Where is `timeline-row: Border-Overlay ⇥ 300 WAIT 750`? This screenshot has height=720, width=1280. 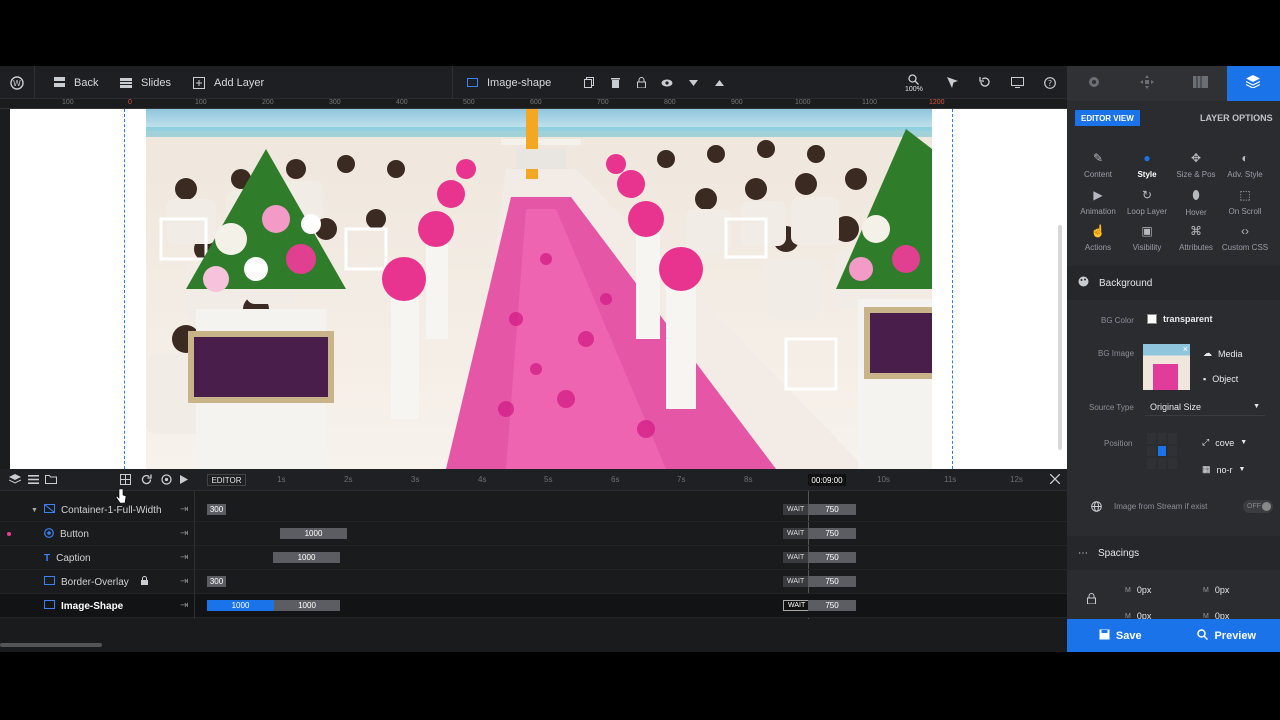 timeline-row: Border-Overlay ⇥ 300 WAIT 750 is located at coordinates (533, 582).